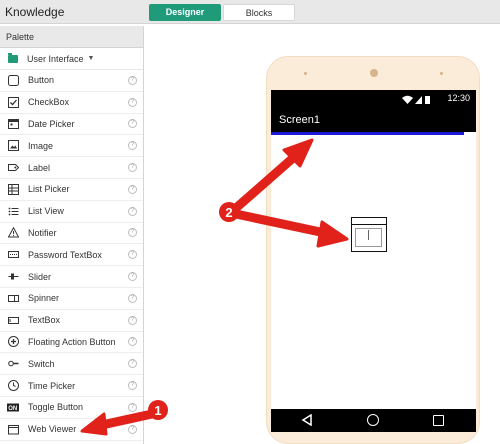 The image size is (500, 444). Describe the element at coordinates (13, 277) in the screenshot. I see `slider-icon` at that location.